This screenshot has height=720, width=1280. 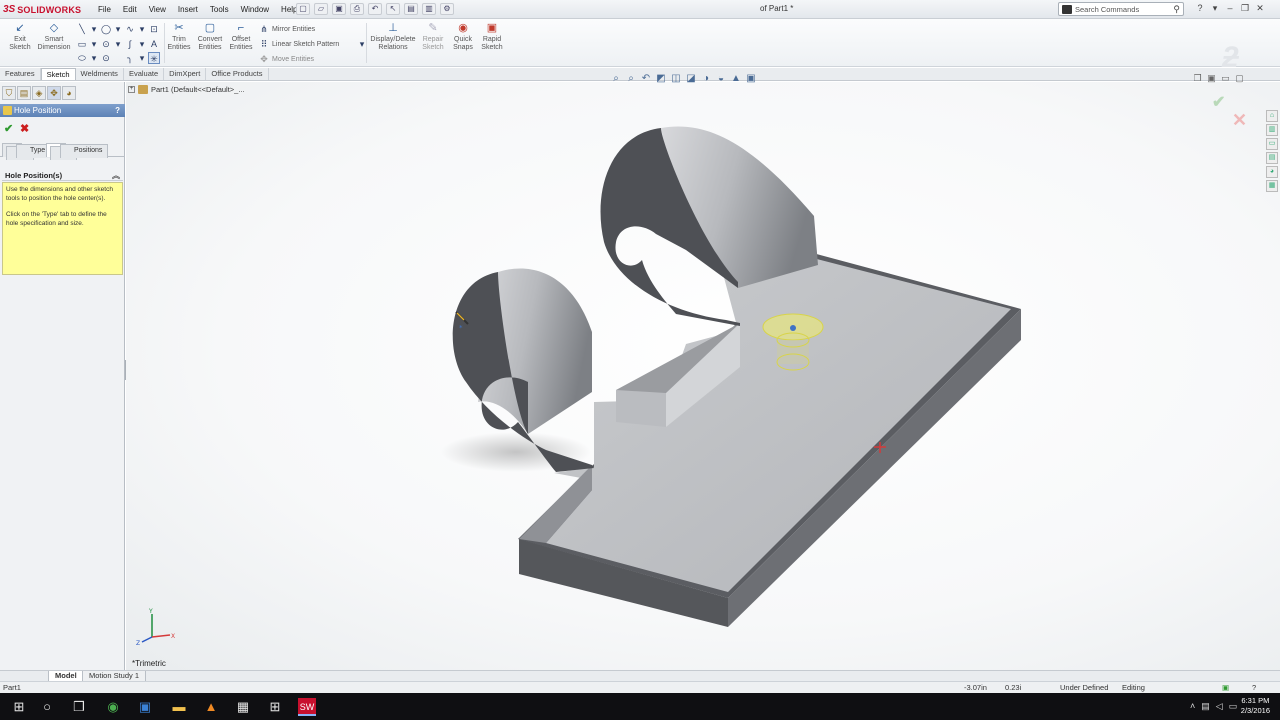 What do you see at coordinates (793, 328) in the screenshot?
I see `hole-center-point` at bounding box center [793, 328].